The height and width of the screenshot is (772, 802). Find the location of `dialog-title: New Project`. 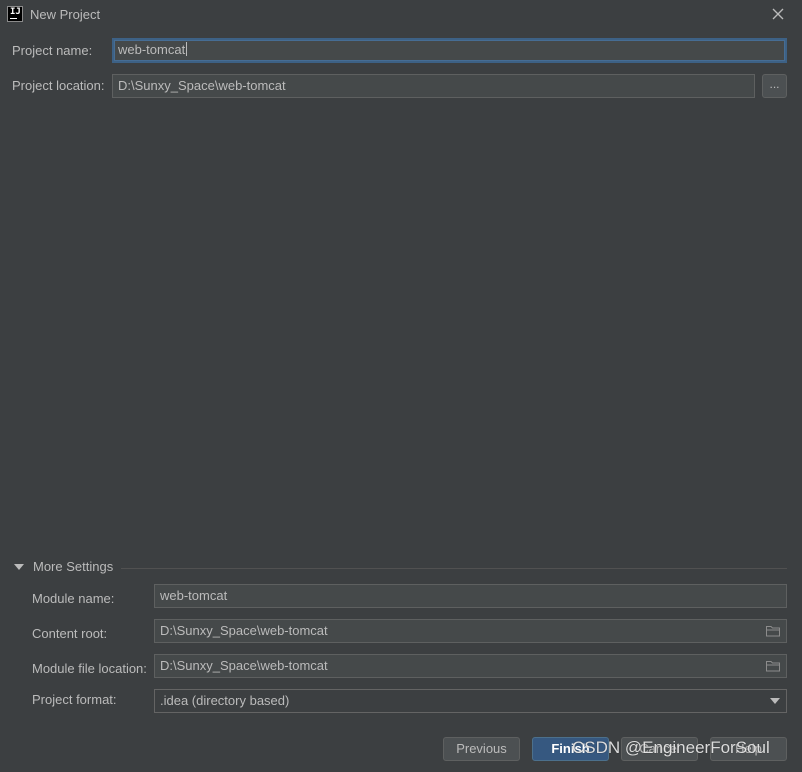

dialog-title: New Project is located at coordinates (65, 14).